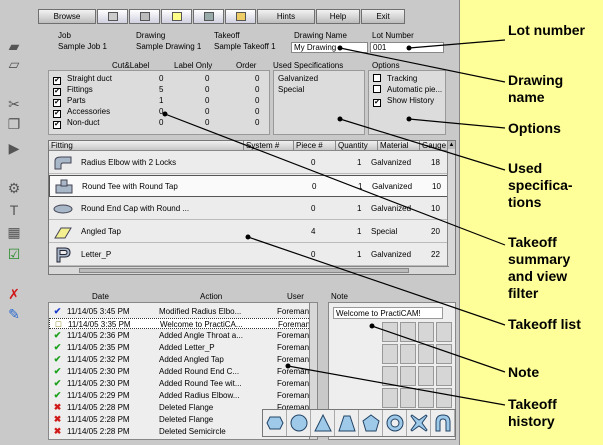  What do you see at coordinates (407, 47) in the screenshot?
I see `lot-number-input: 001` at bounding box center [407, 47].